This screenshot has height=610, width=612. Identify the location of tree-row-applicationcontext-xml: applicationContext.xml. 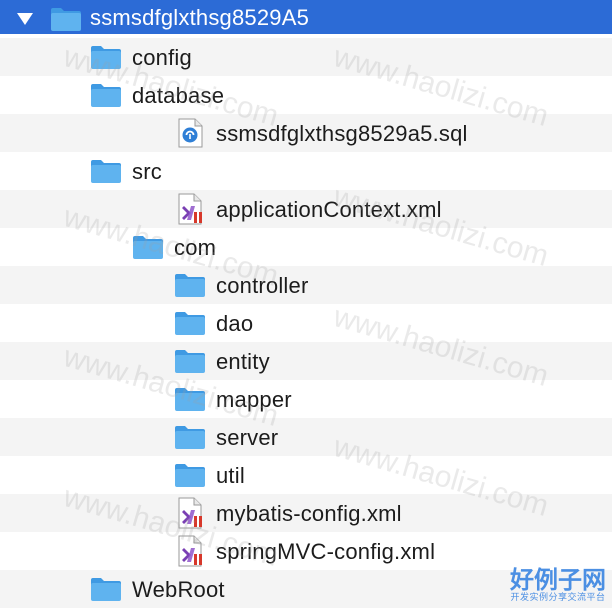
(306, 209).